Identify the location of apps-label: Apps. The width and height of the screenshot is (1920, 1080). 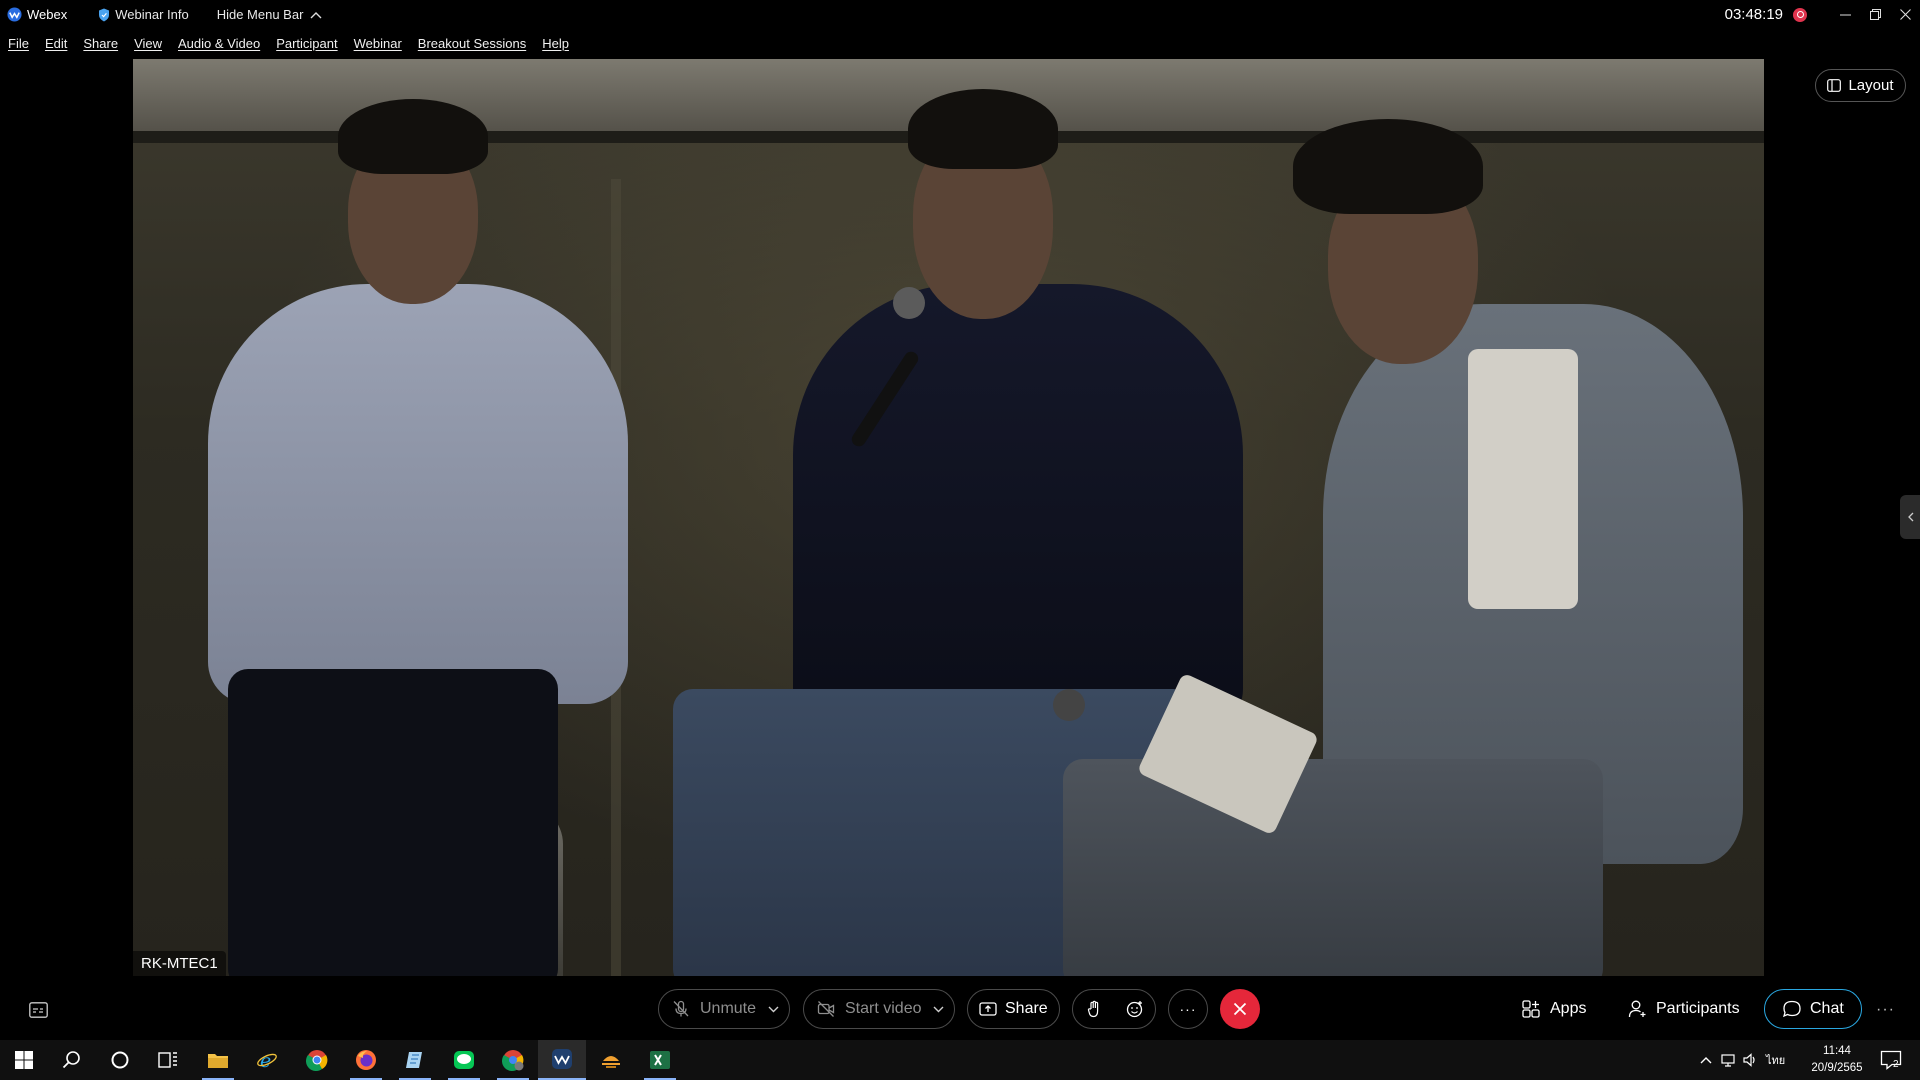
(1568, 1008).